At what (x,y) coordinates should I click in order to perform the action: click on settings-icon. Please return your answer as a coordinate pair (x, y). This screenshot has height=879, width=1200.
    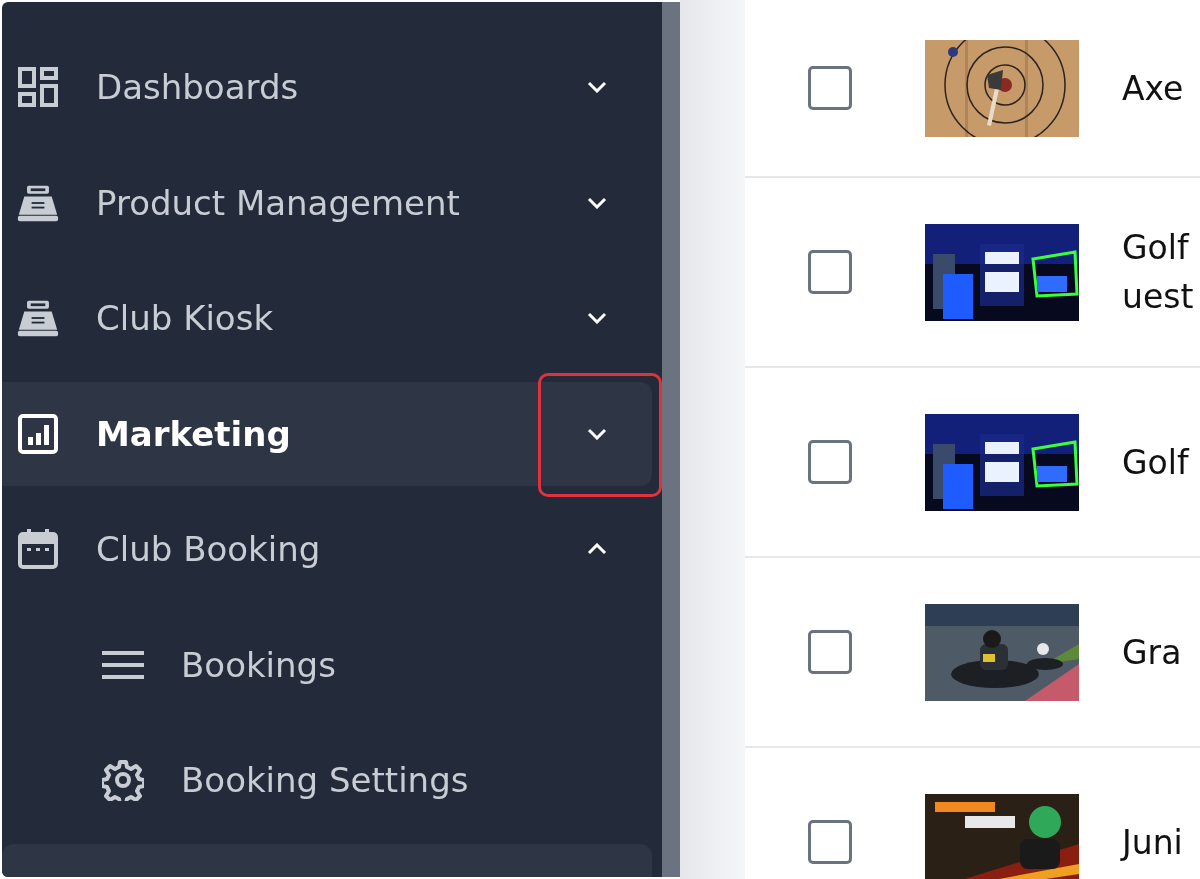
    Looking at the image, I should click on (123, 780).